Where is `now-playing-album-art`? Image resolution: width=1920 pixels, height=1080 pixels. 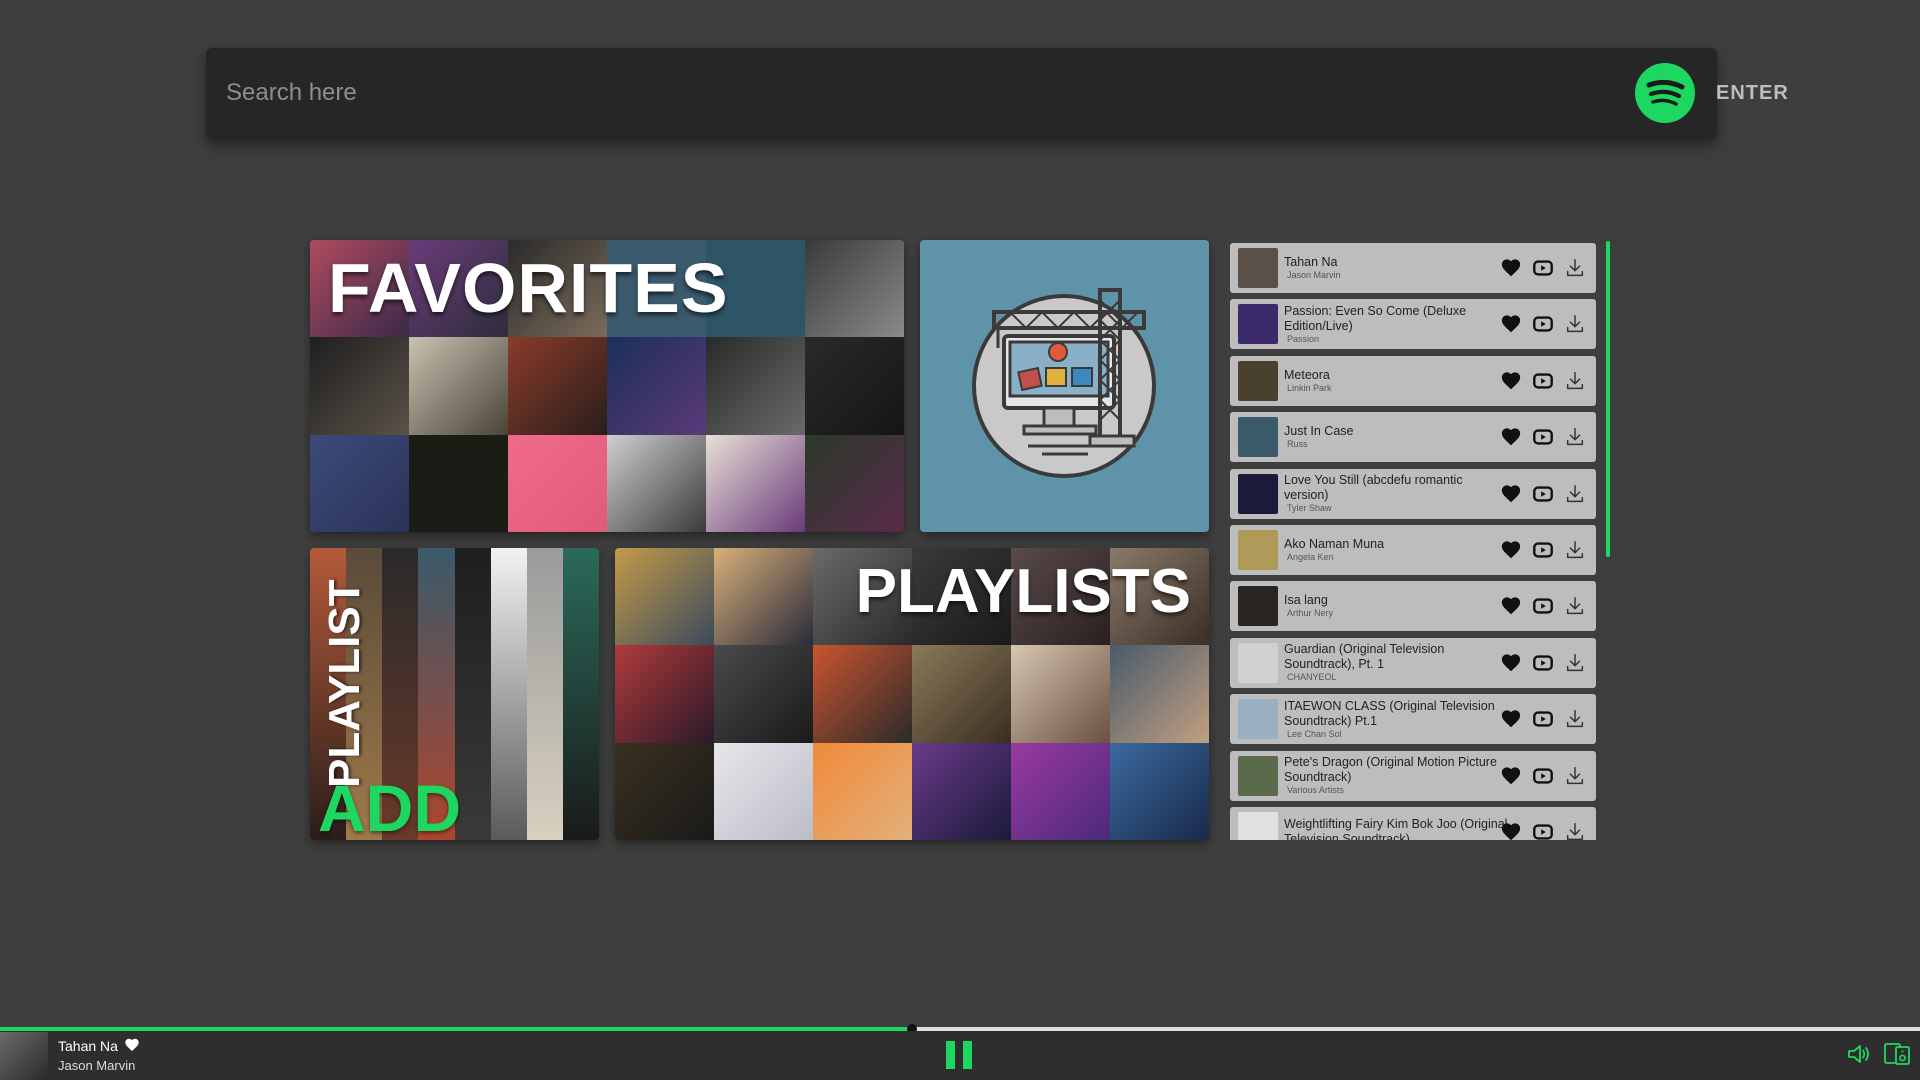
now-playing-album-art is located at coordinates (24, 1056).